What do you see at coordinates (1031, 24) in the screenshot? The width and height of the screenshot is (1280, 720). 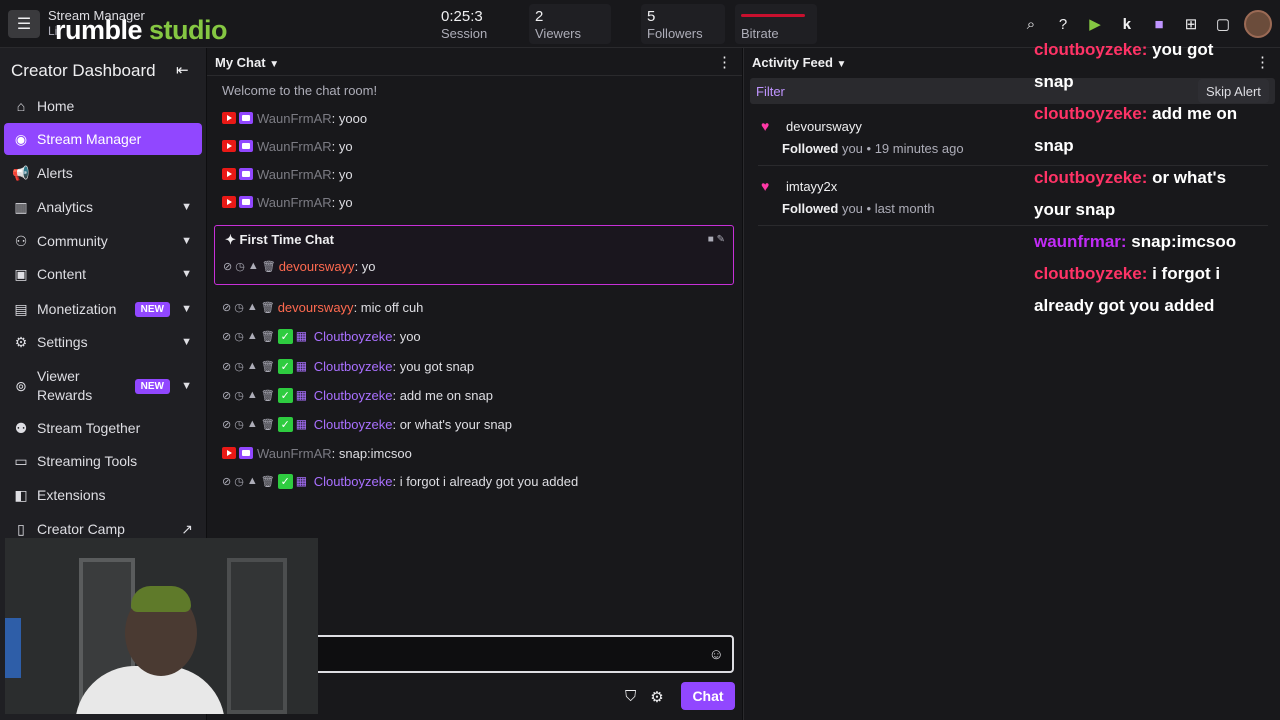 I see `search-icon: ⌕` at bounding box center [1031, 24].